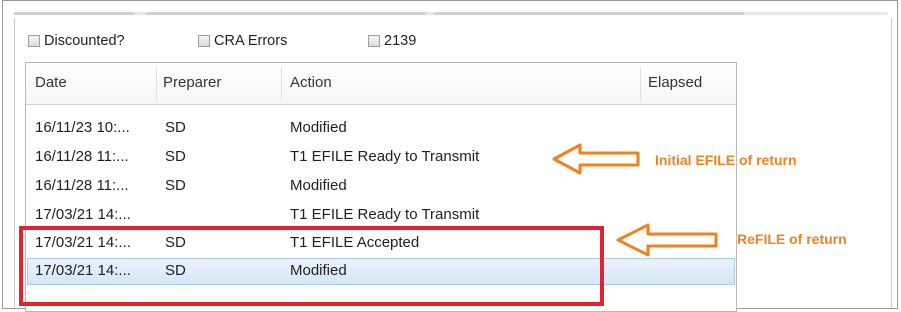 Image resolution: width=901 pixels, height=312 pixels. Describe the element at coordinates (726, 160) in the screenshot. I see `initial-efile-annotation: Initial EFILE of return` at that location.